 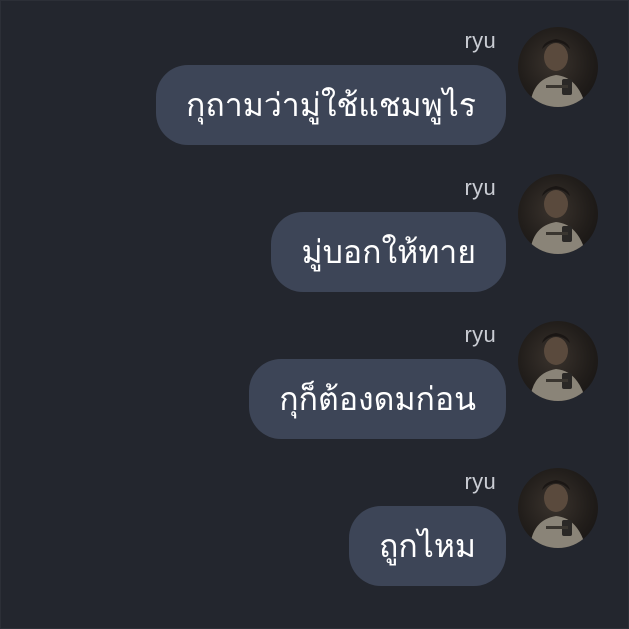 I want to click on message-bubble: ถูกไหม, so click(x=427, y=546).